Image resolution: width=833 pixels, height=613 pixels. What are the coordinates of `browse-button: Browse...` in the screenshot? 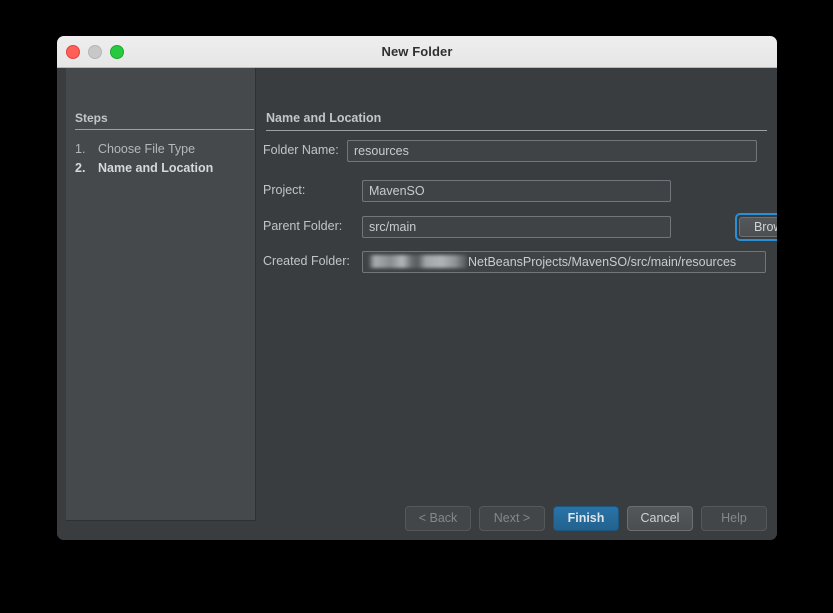 It's located at (756, 227).